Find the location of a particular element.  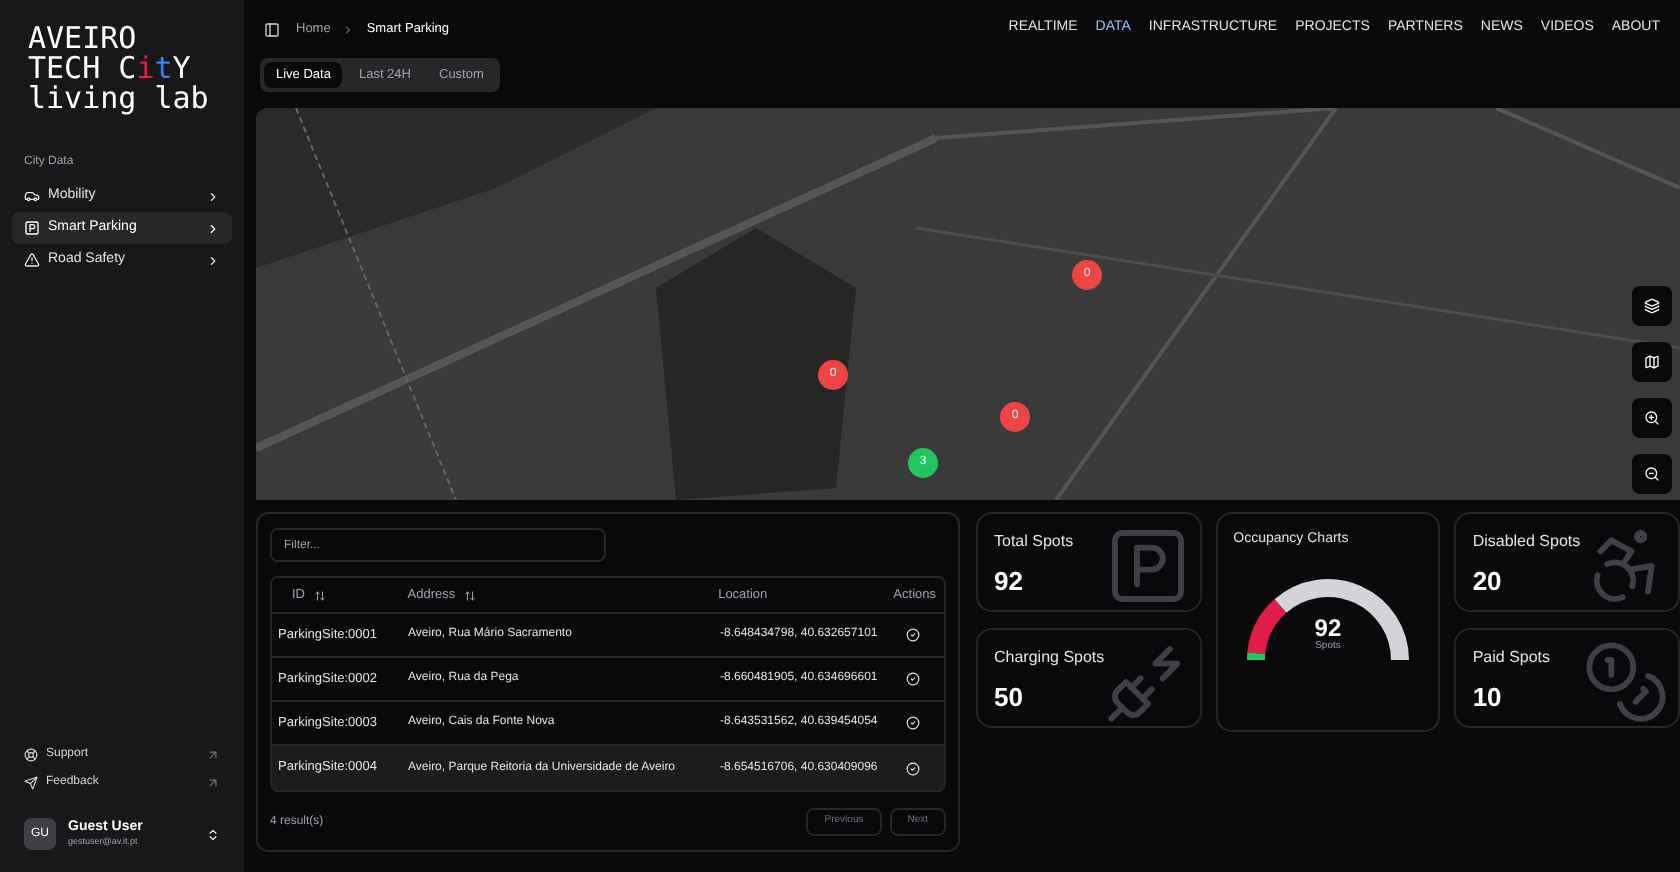

zoom-out-icon is located at coordinates (1652, 474).